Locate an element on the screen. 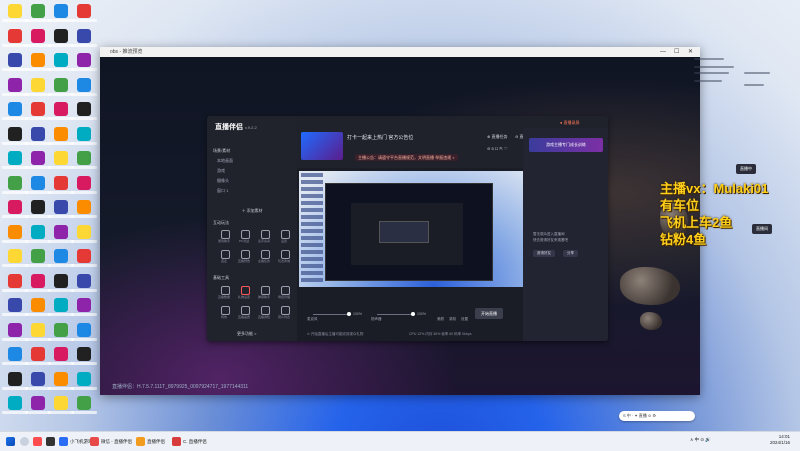  tool-button: 礼物设置 is located at coordinates (244, 293).